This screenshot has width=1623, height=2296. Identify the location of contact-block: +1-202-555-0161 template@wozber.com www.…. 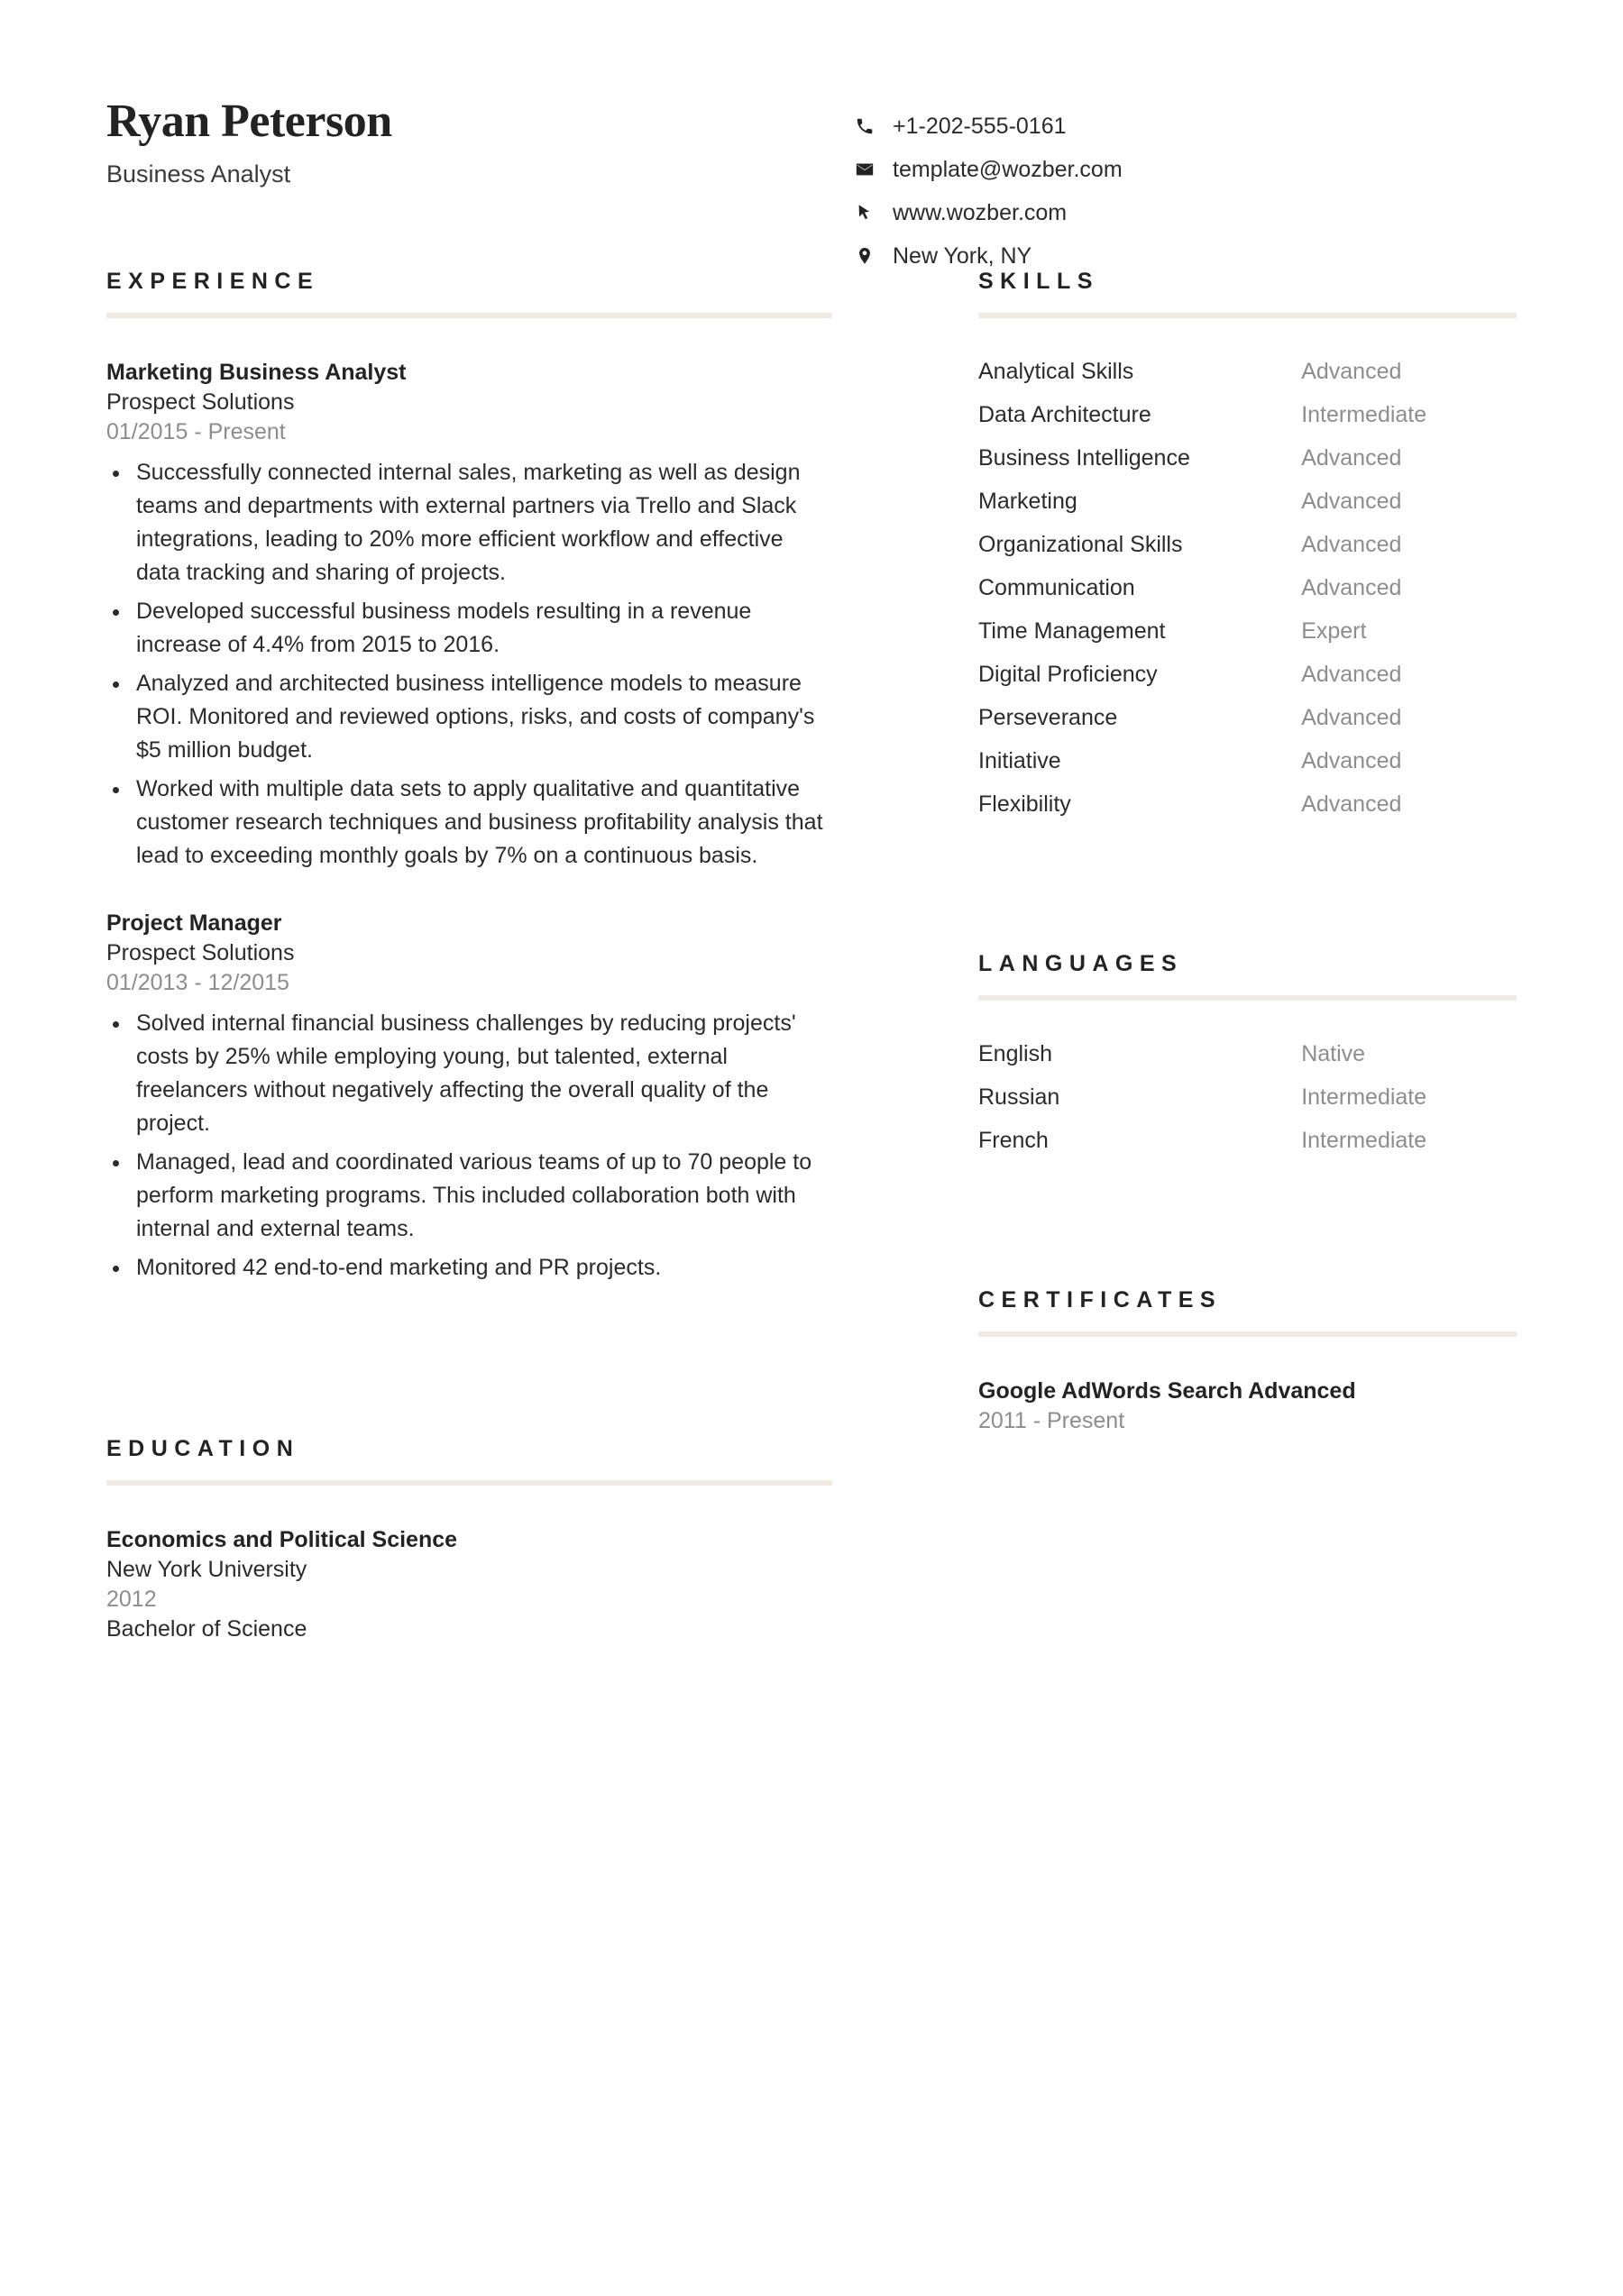
(1125, 183).